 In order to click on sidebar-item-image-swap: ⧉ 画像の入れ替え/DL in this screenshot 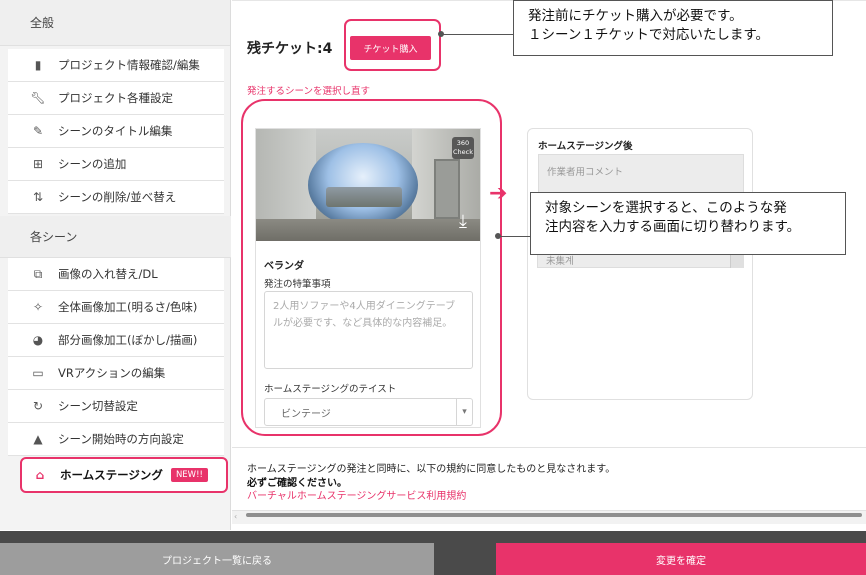, I will do `click(116, 274)`.